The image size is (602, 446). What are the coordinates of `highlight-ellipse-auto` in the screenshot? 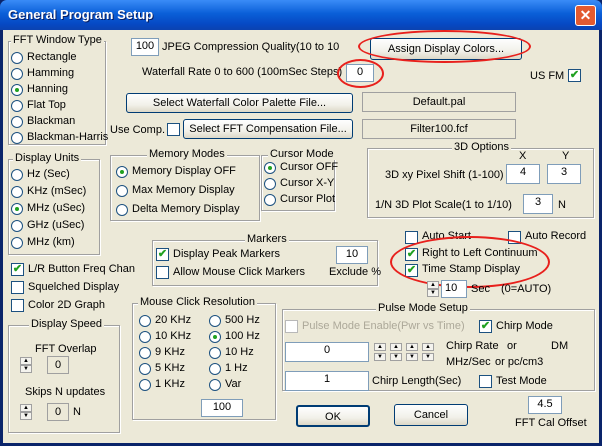 It's located at (470, 262).